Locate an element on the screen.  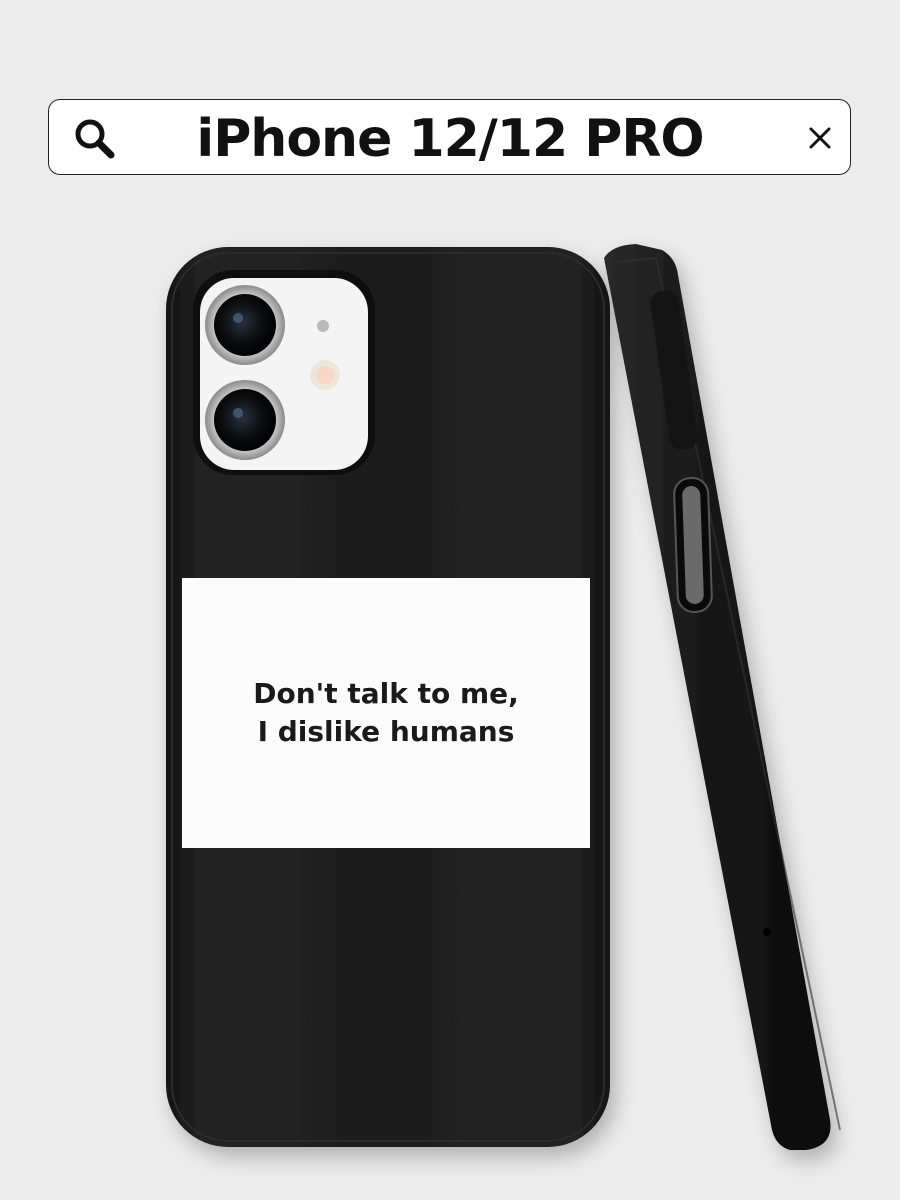
case-print-line-1: Don't talk to me, is located at coordinates (386, 693).